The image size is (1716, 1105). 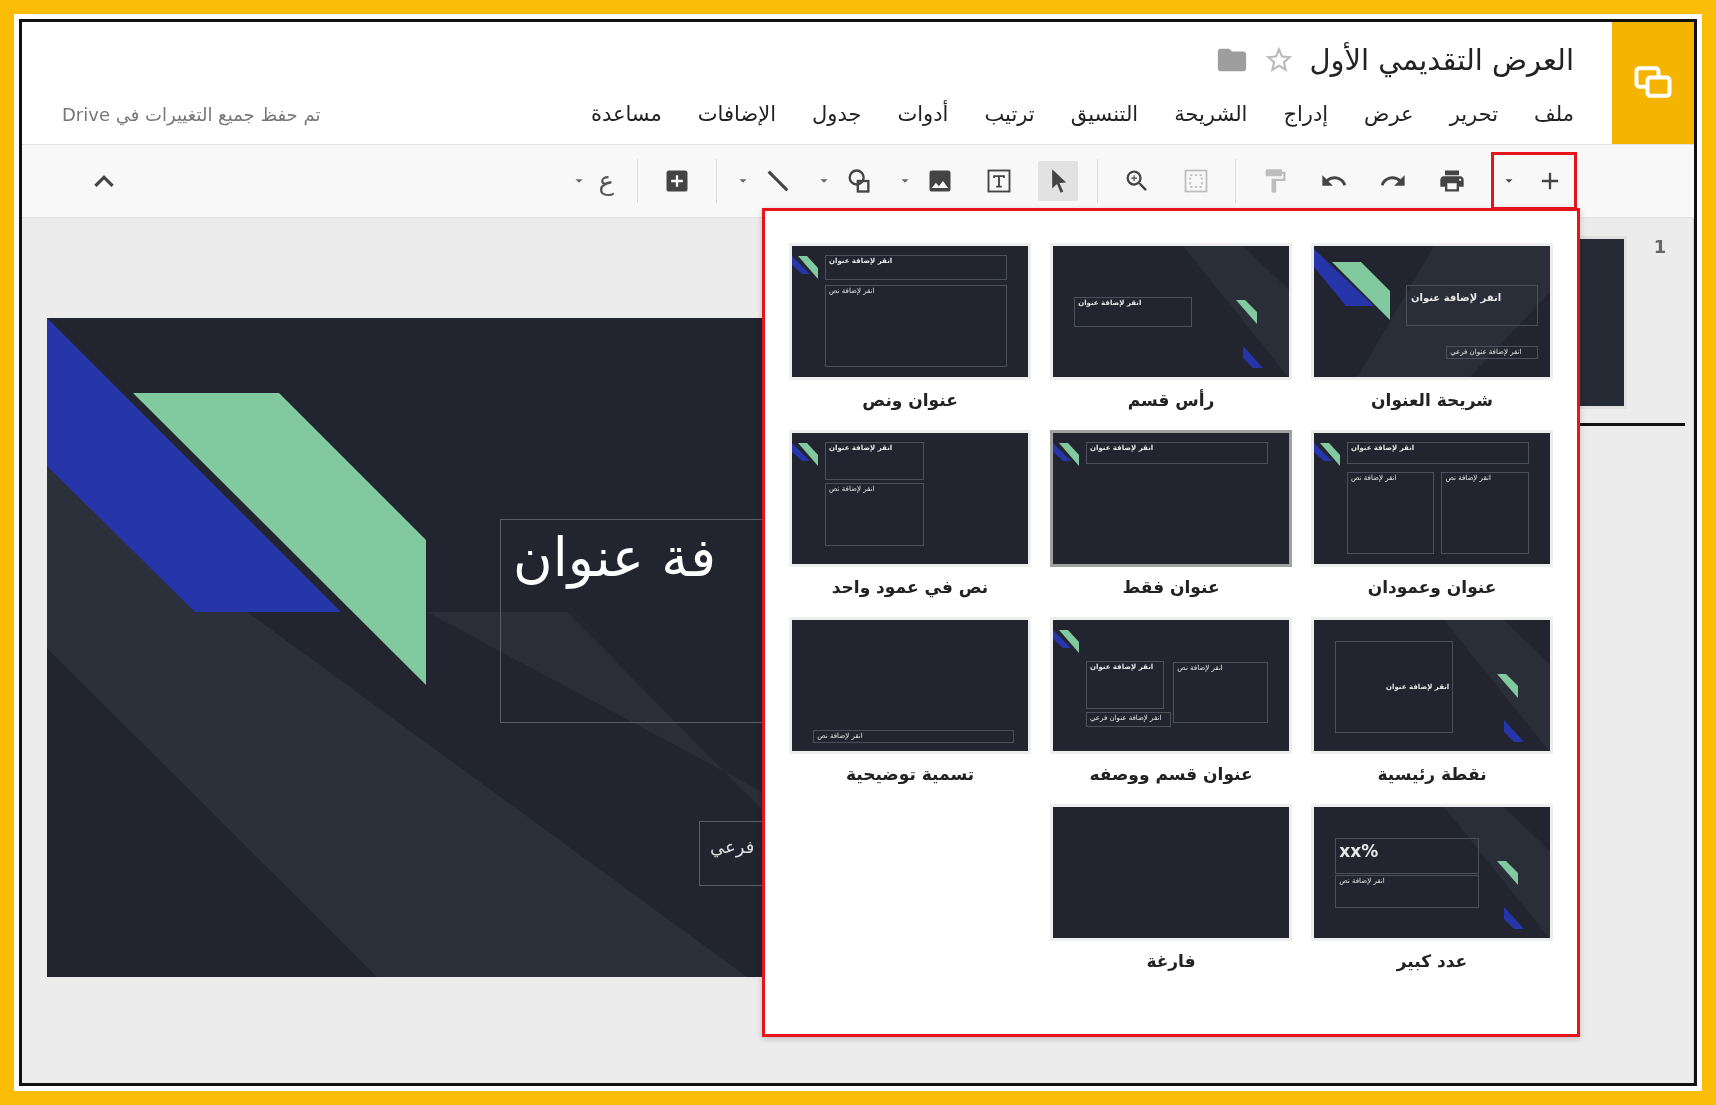 I want to click on menu-item: عرض, so click(x=1389, y=114).